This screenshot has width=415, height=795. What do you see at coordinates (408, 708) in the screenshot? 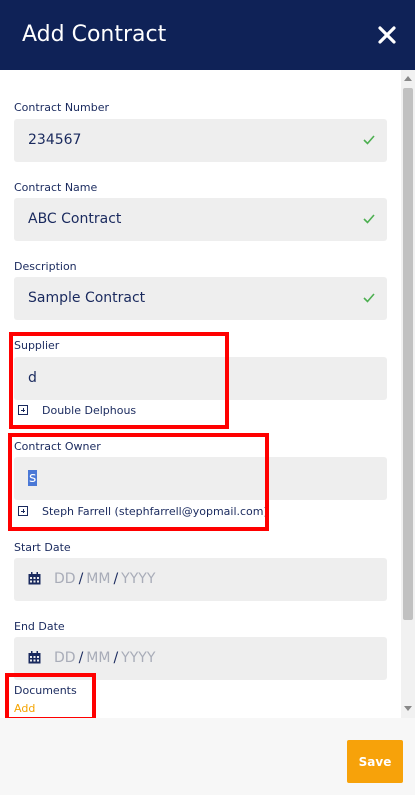
I see `scroll-down-arrow-icon` at bounding box center [408, 708].